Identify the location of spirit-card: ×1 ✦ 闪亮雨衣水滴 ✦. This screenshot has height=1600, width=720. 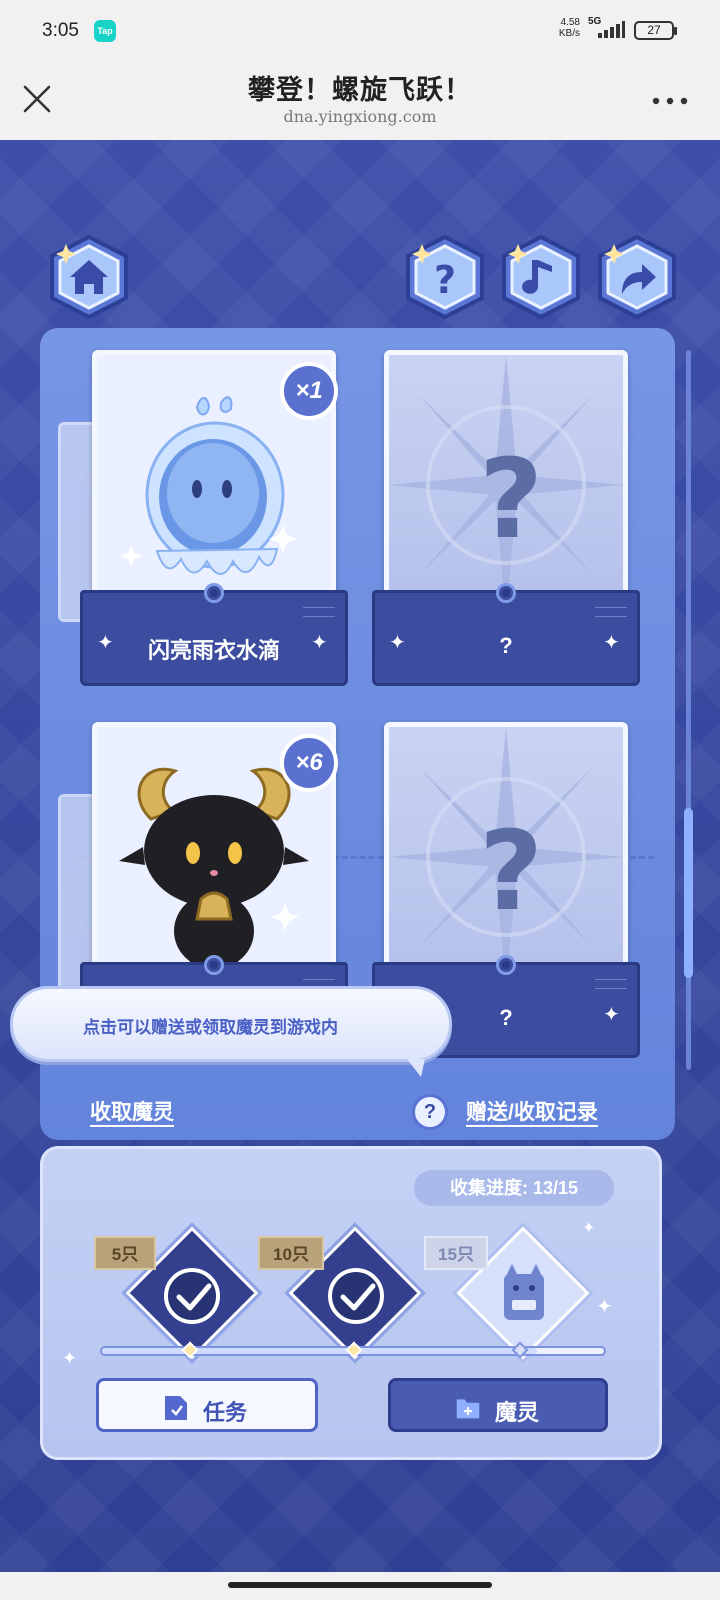
(203, 520).